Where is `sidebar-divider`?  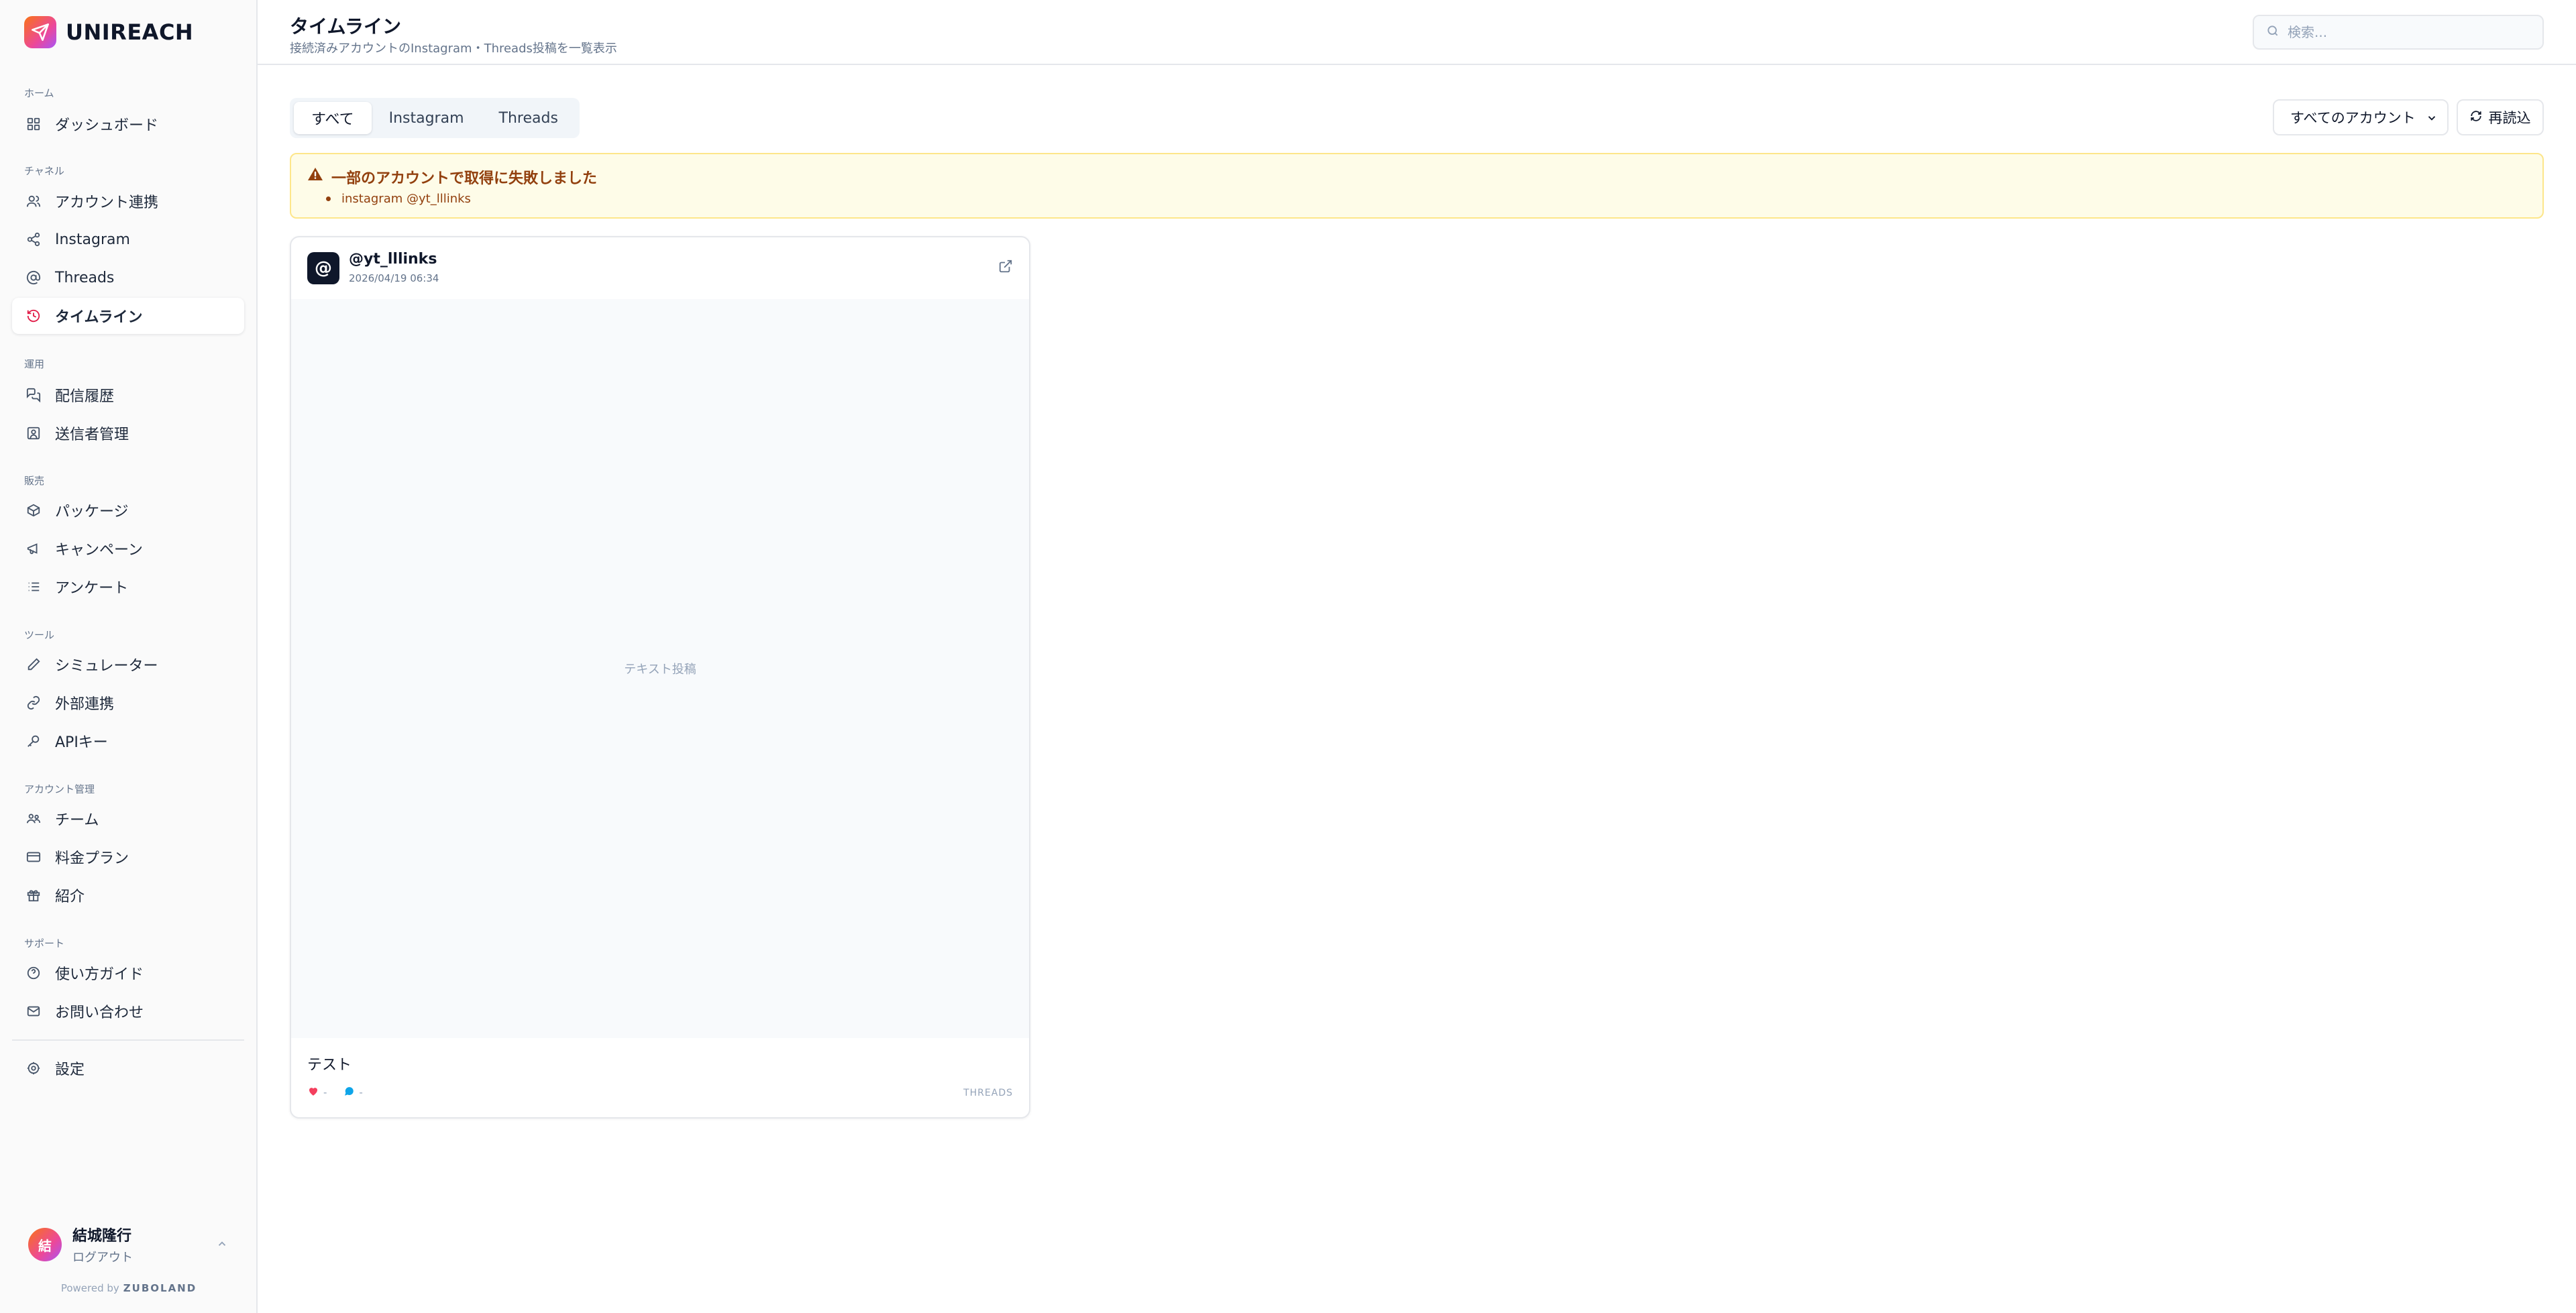
sidebar-divider is located at coordinates (128, 1040).